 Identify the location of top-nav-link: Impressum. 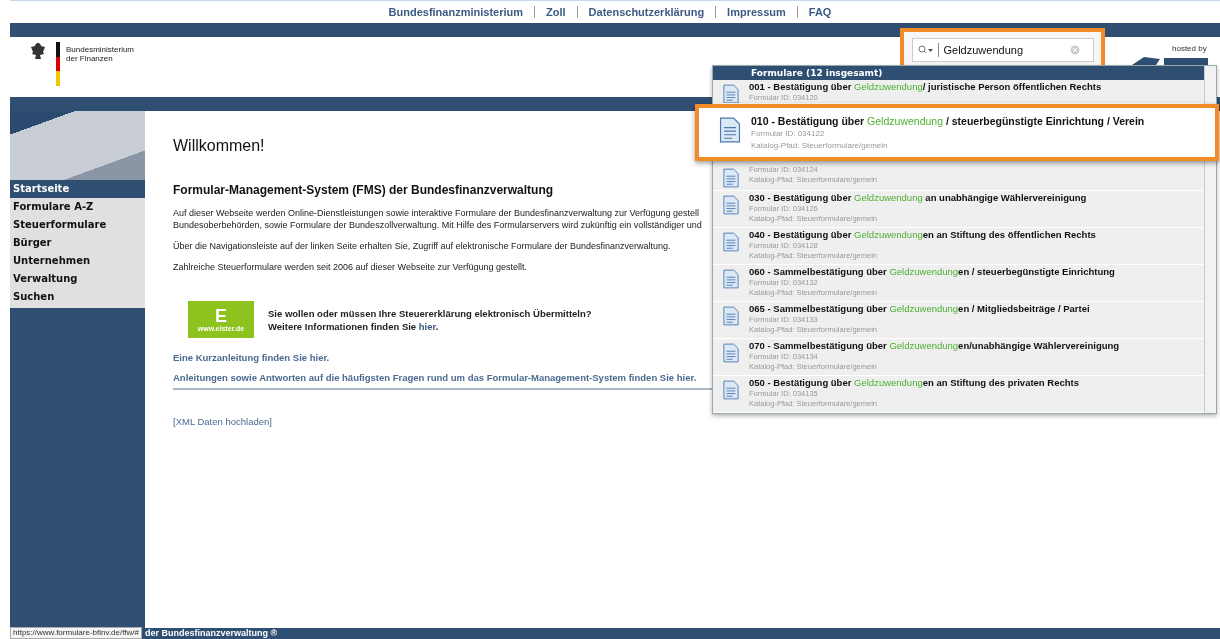
(756, 12).